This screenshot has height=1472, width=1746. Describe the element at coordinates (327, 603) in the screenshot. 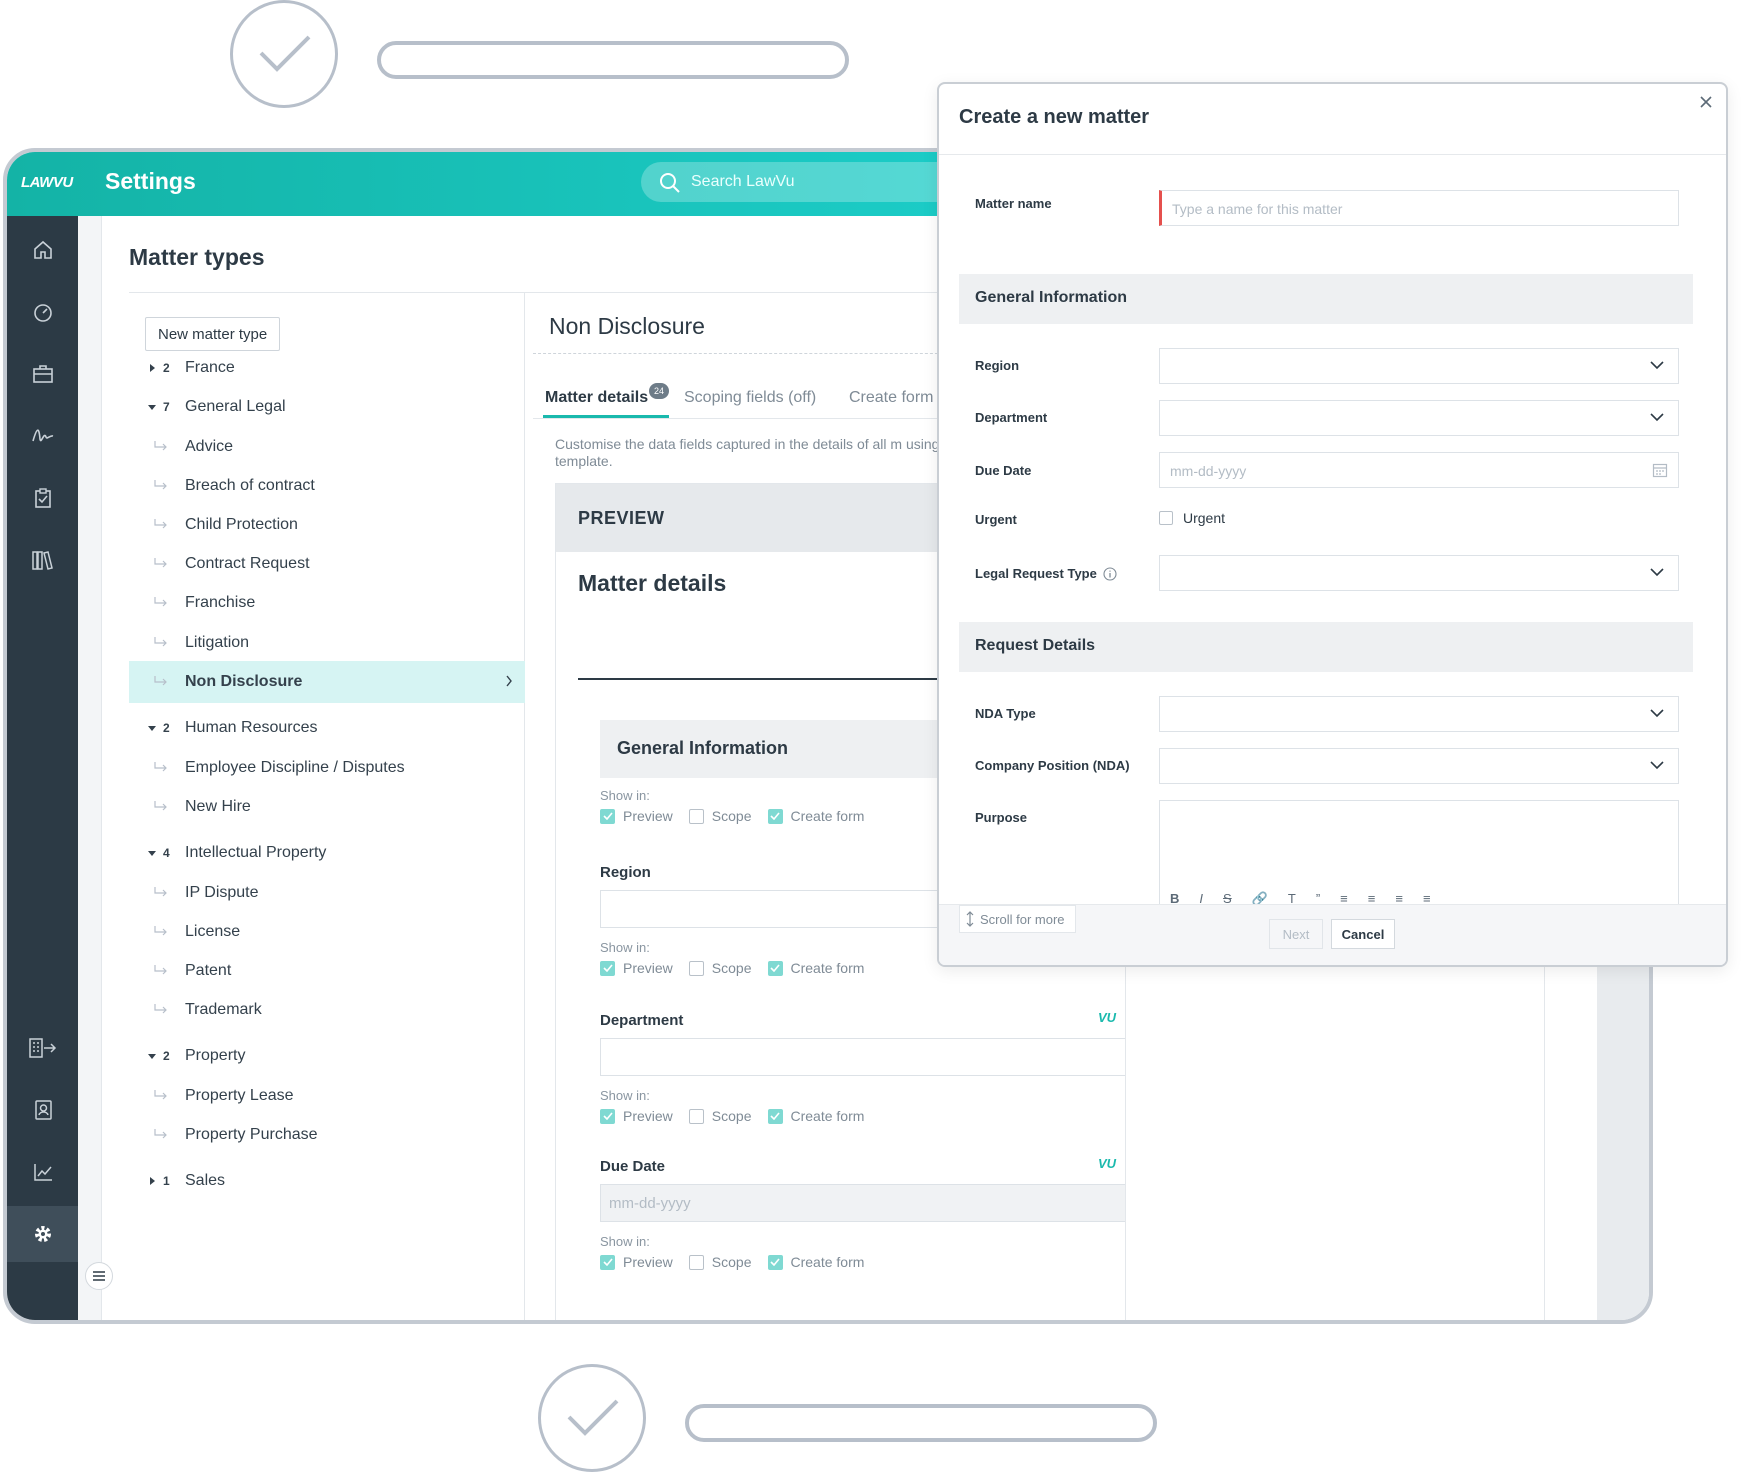

I see `tree-child-row: Franchise` at that location.